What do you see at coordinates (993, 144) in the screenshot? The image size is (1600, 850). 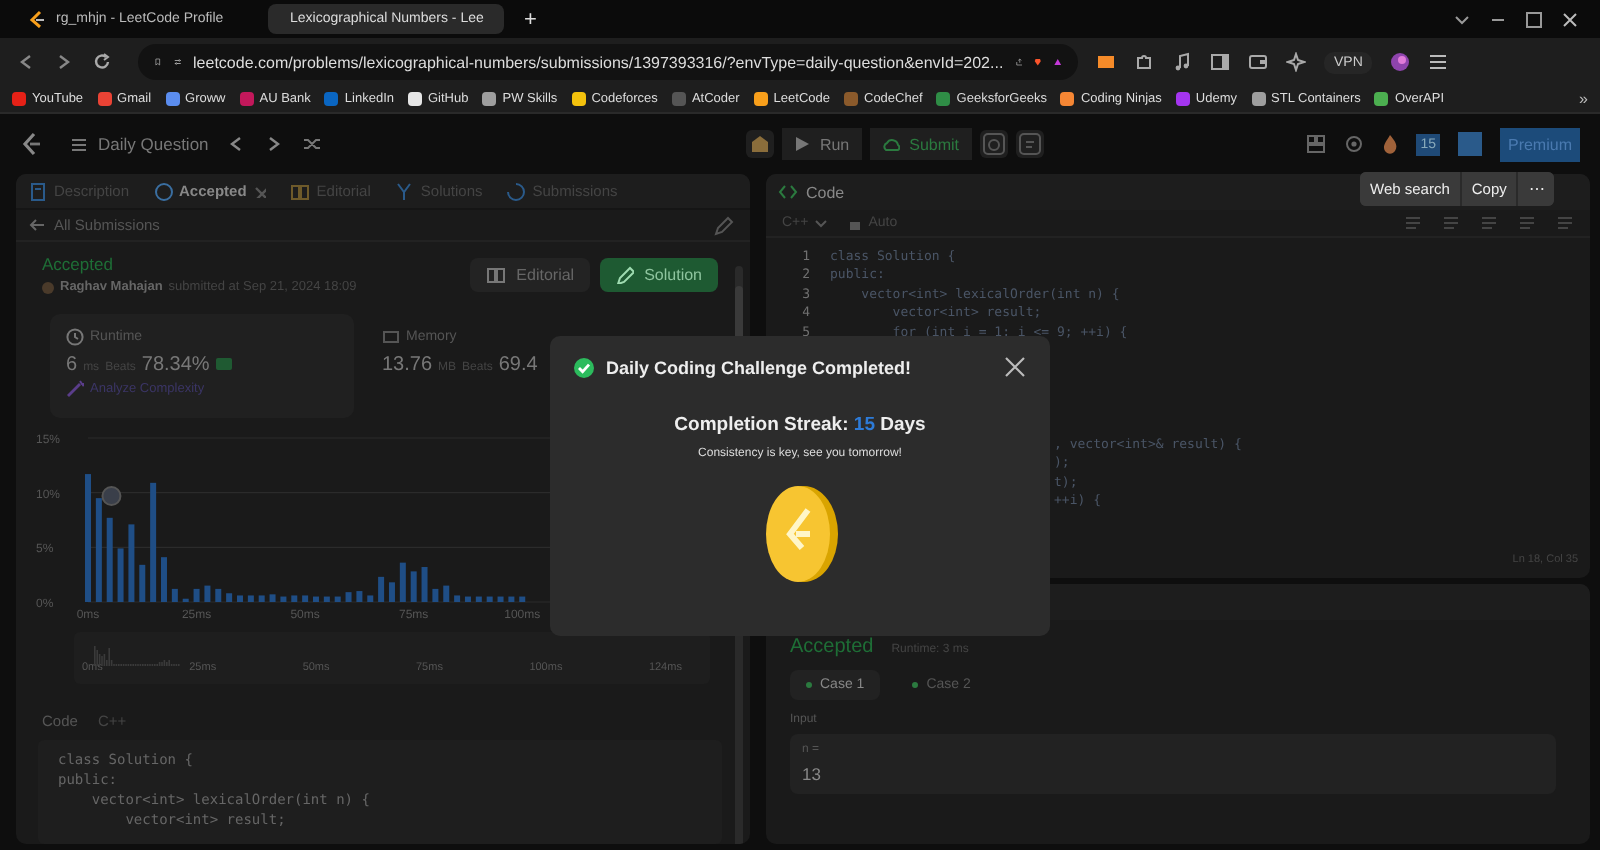 I see `timer-icon` at bounding box center [993, 144].